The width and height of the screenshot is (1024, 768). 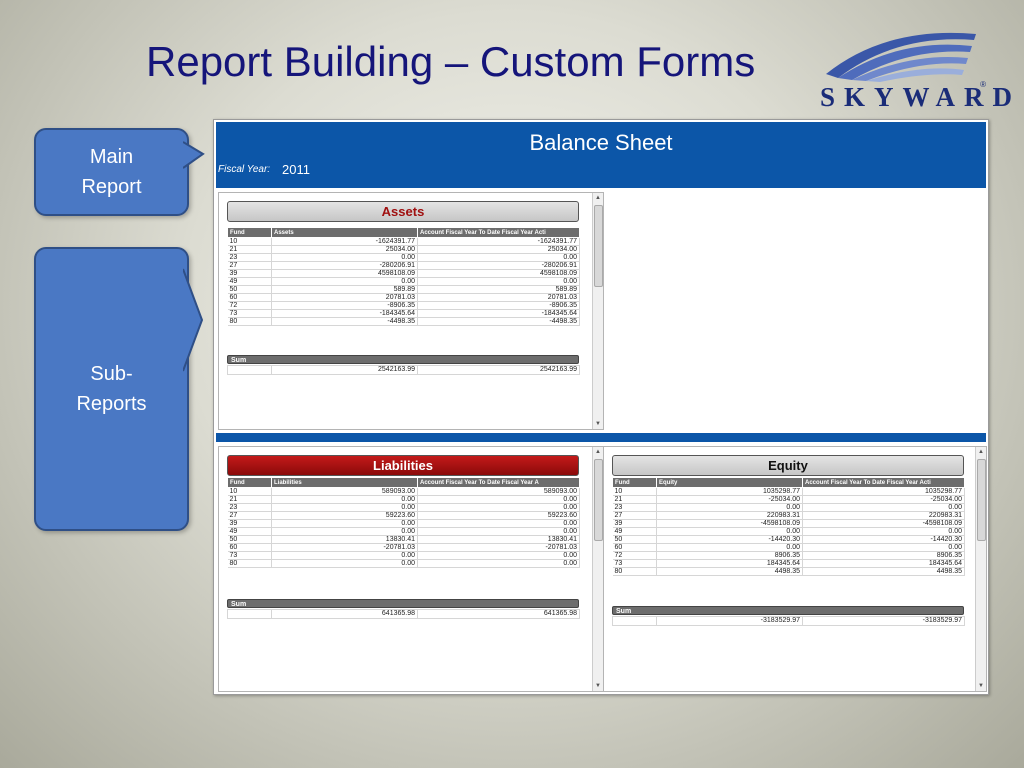 I want to click on assets-sum-label: Sum, so click(x=403, y=359).